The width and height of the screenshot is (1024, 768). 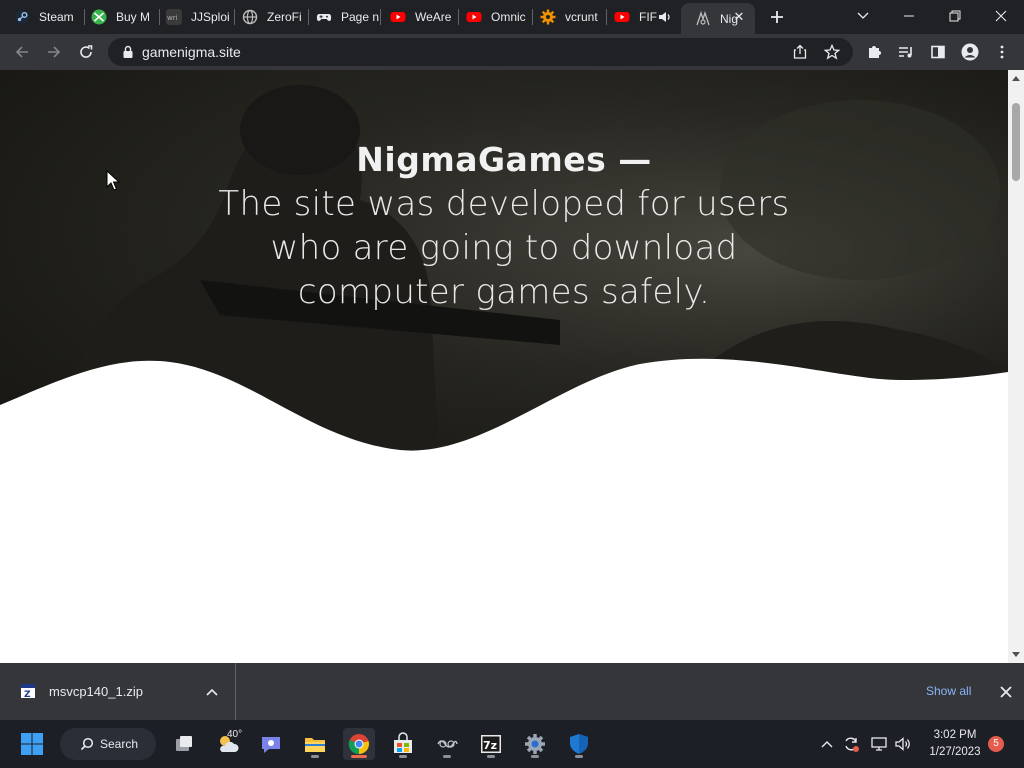 I want to click on tab-zerofi: ZeroFi, so click(x=268, y=17).